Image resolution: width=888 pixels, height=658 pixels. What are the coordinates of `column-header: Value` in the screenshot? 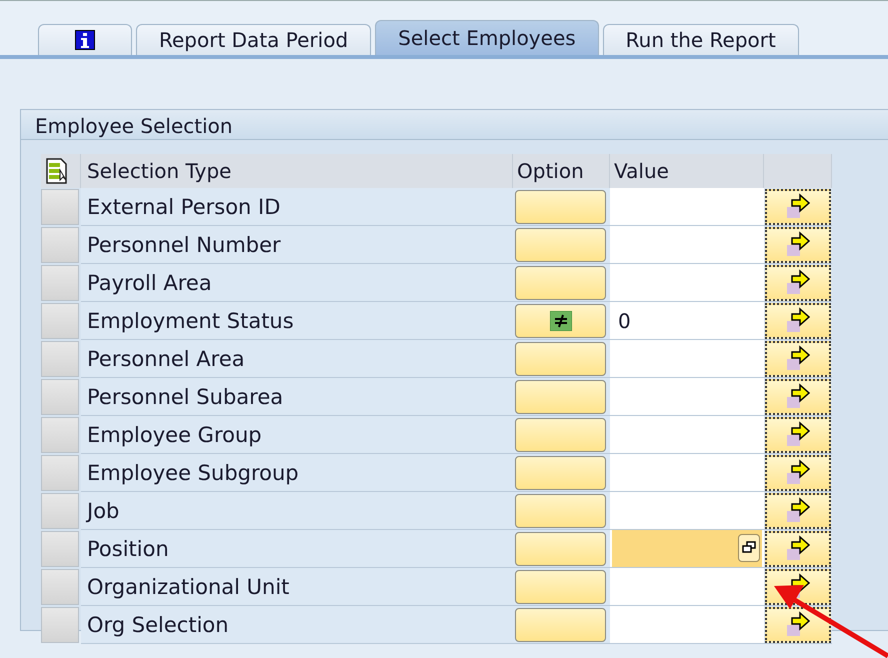 It's located at (687, 171).